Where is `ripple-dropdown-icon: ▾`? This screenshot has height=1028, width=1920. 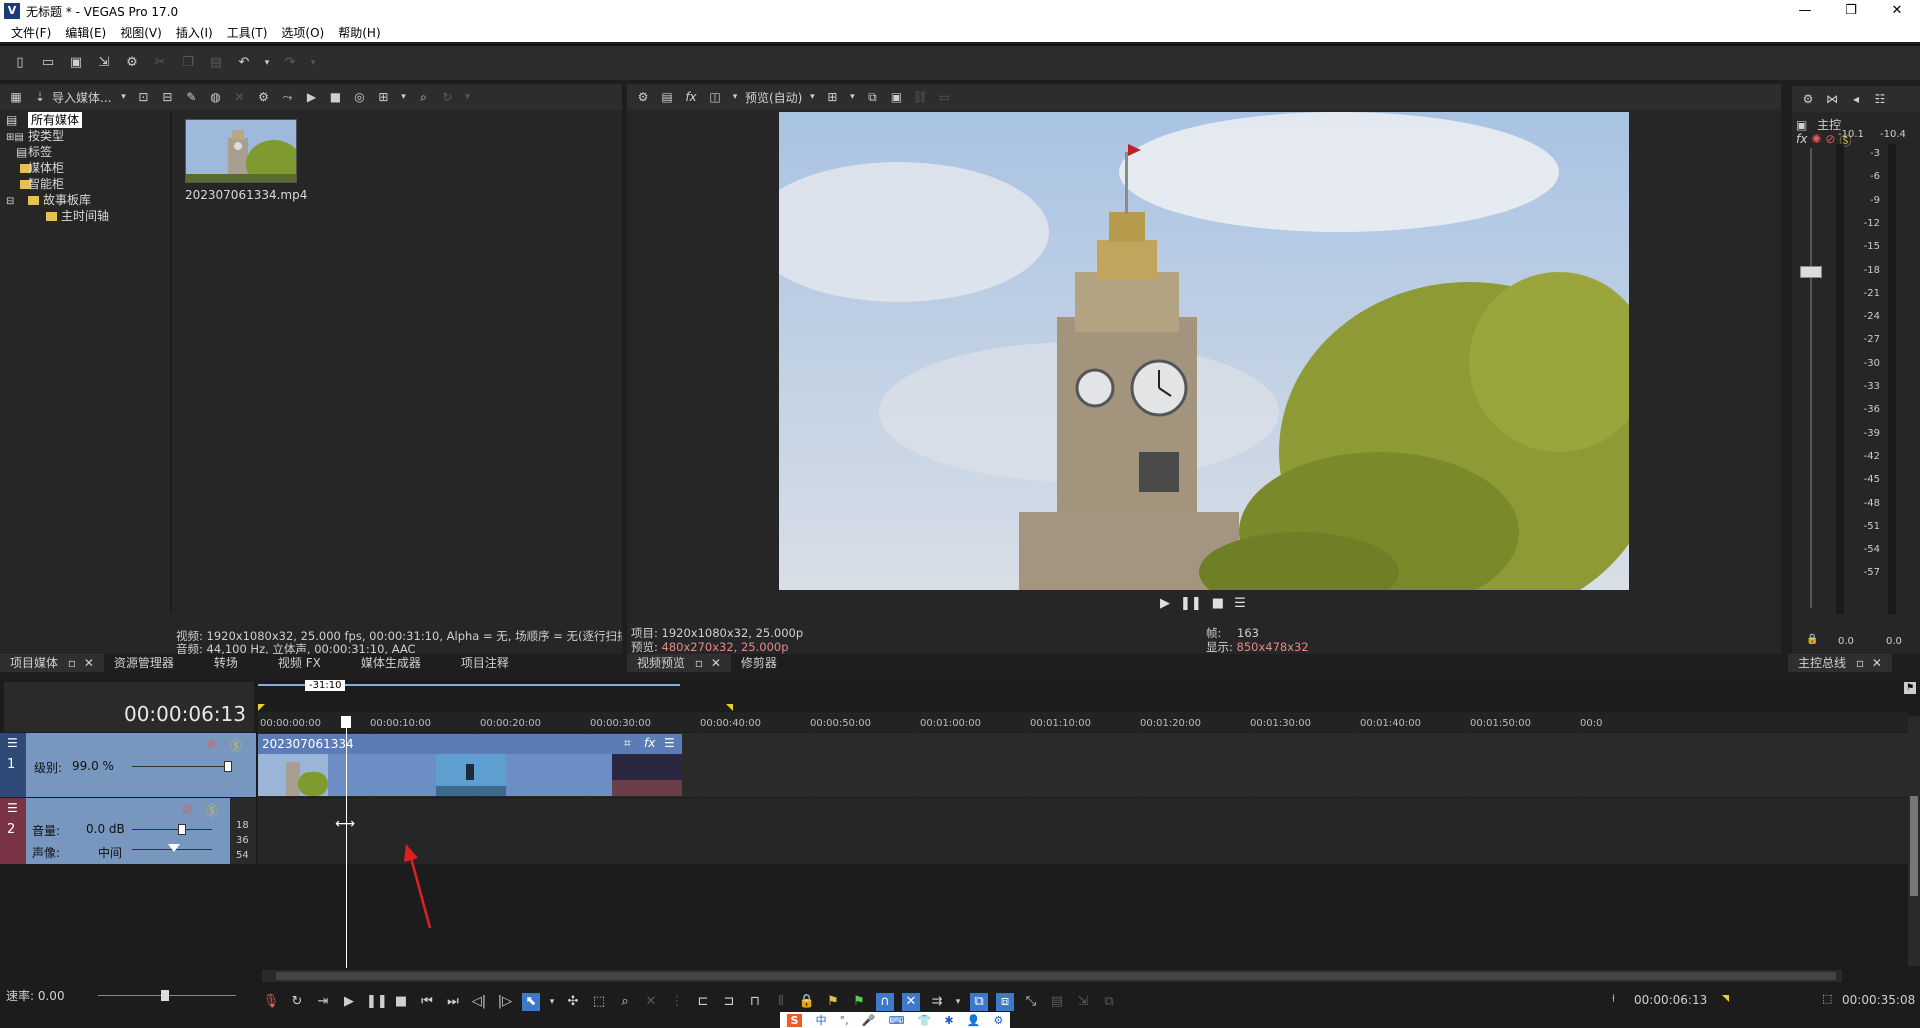 ripple-dropdown-icon: ▾ is located at coordinates (958, 1002).